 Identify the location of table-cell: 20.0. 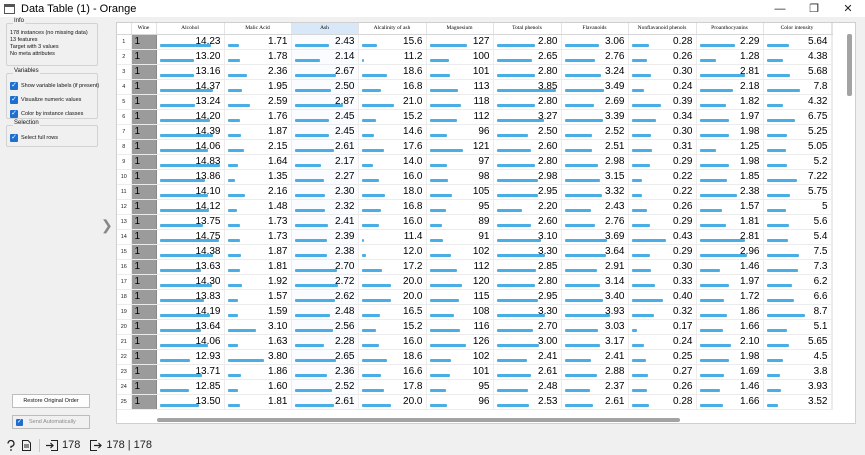
(392, 402).